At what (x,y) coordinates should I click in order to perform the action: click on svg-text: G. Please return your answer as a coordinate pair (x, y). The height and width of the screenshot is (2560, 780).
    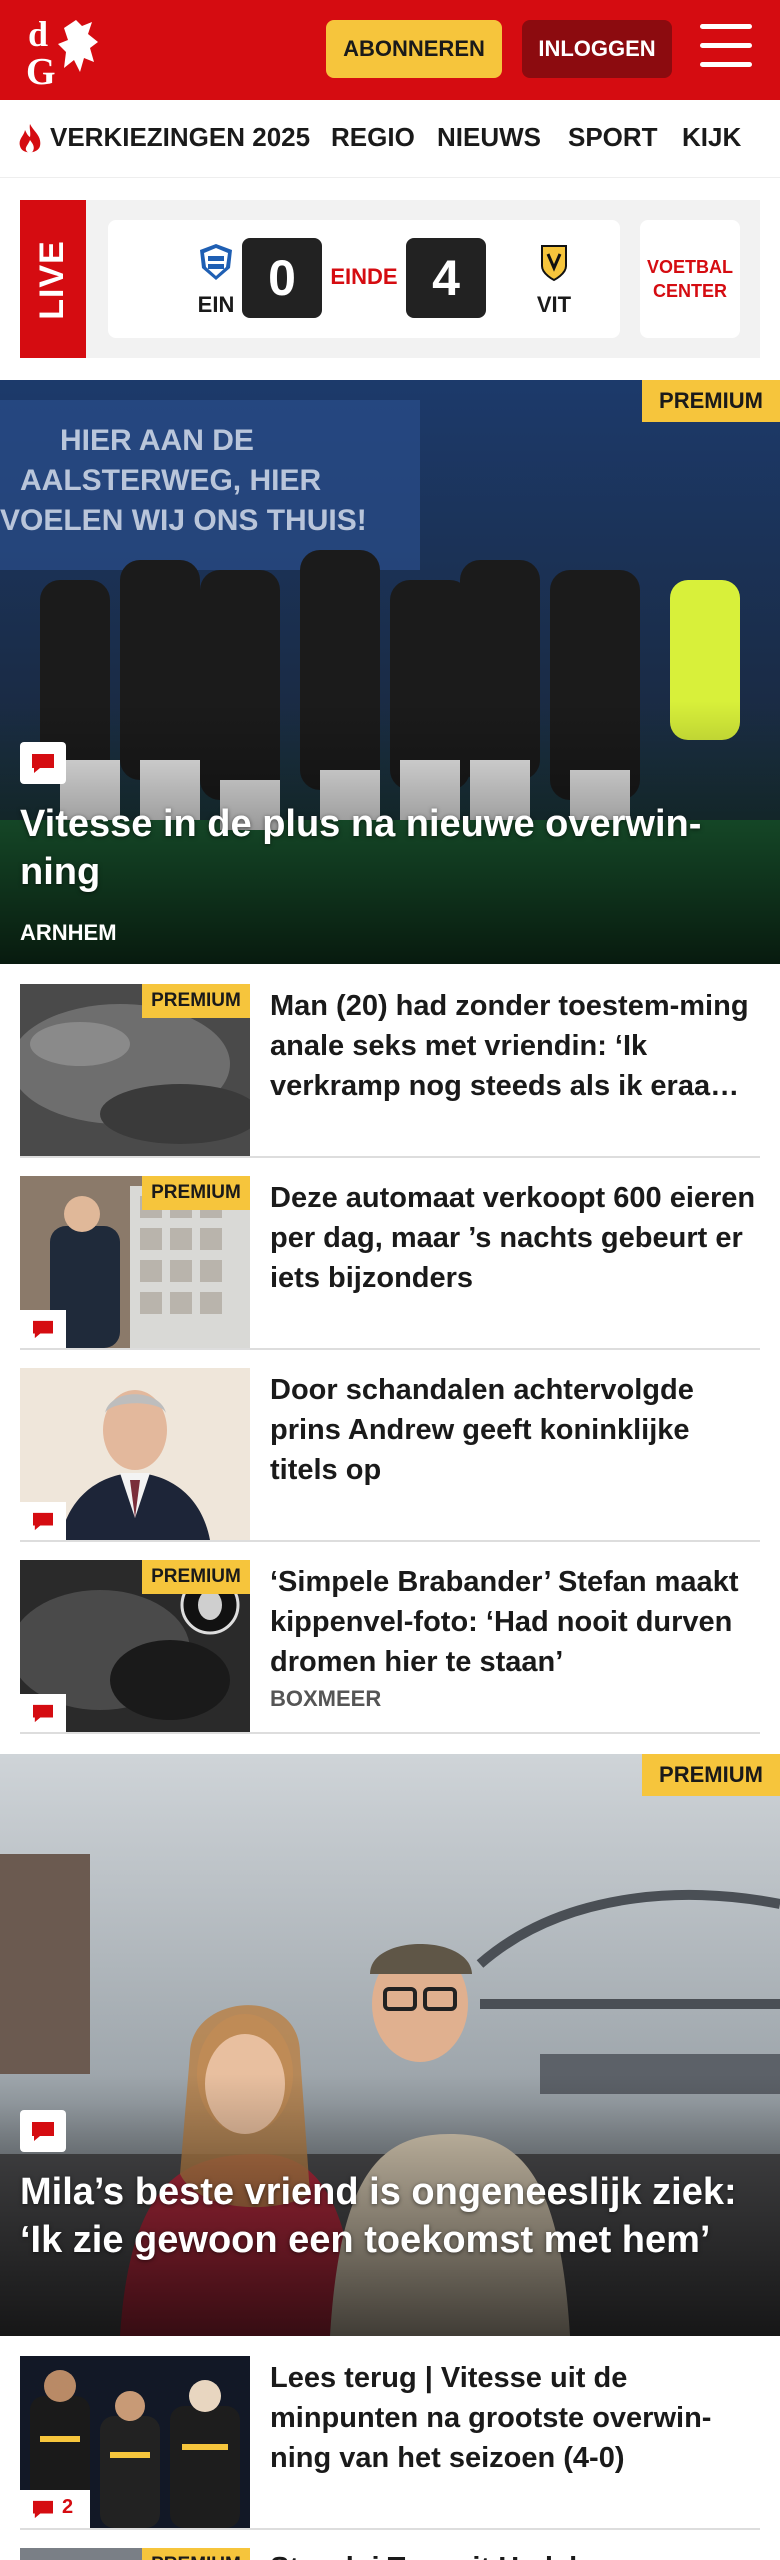
    Looking at the image, I should click on (41, 70).